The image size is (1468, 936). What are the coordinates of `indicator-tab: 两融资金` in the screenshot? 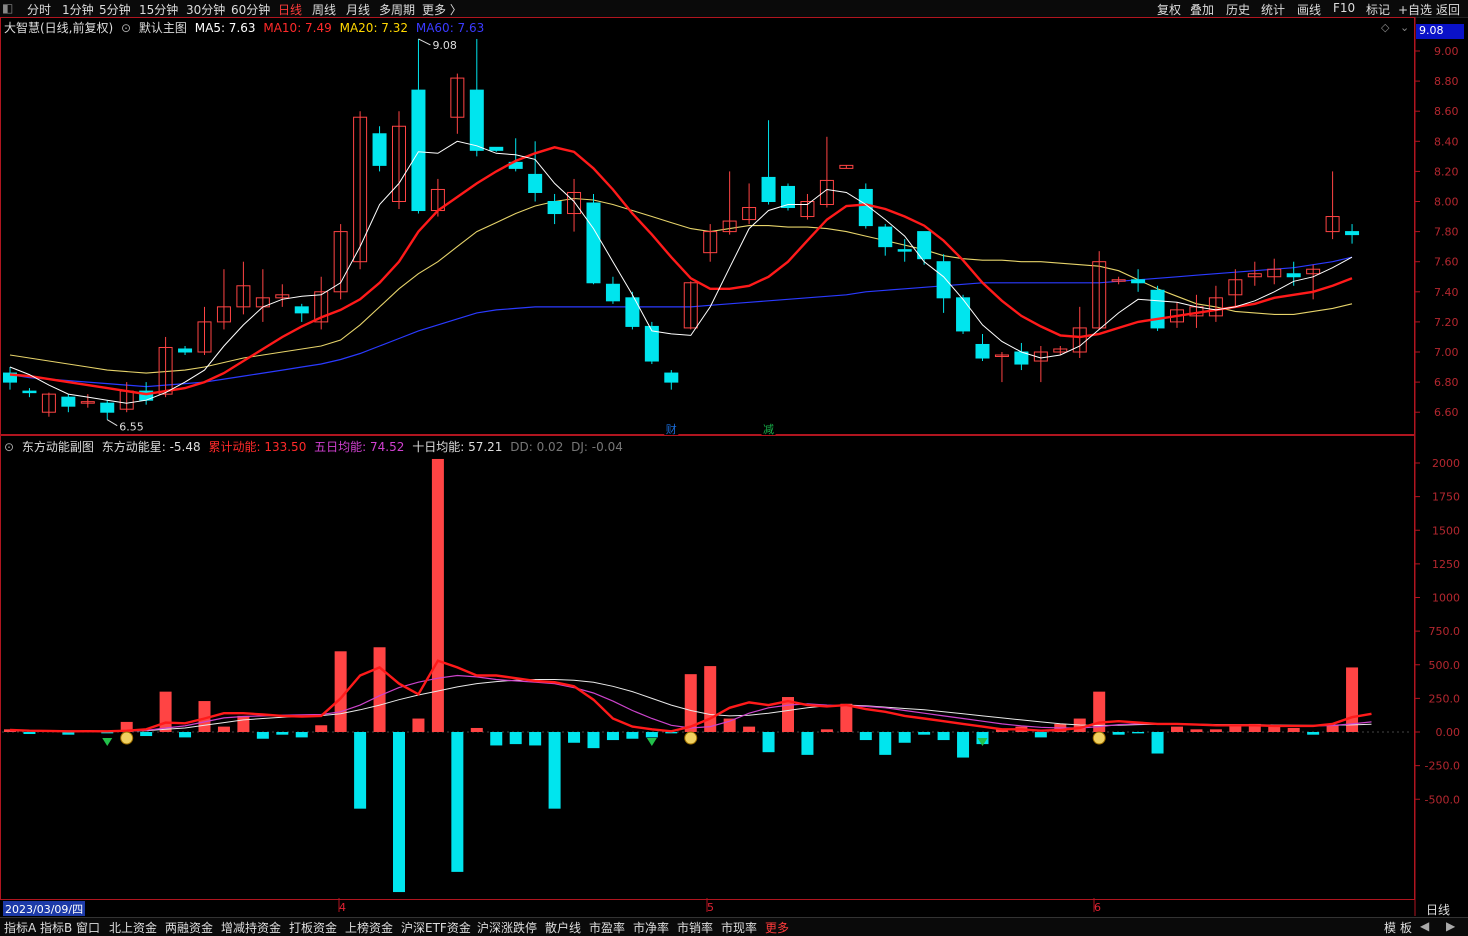 It's located at (189, 927).